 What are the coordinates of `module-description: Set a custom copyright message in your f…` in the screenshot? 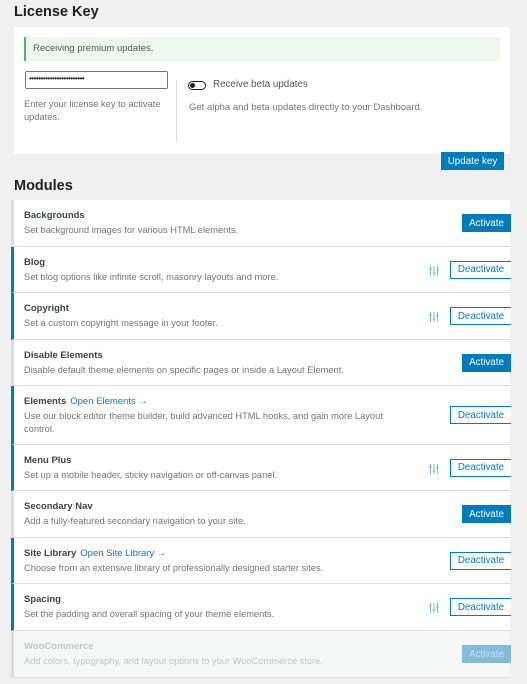 It's located at (121, 323).